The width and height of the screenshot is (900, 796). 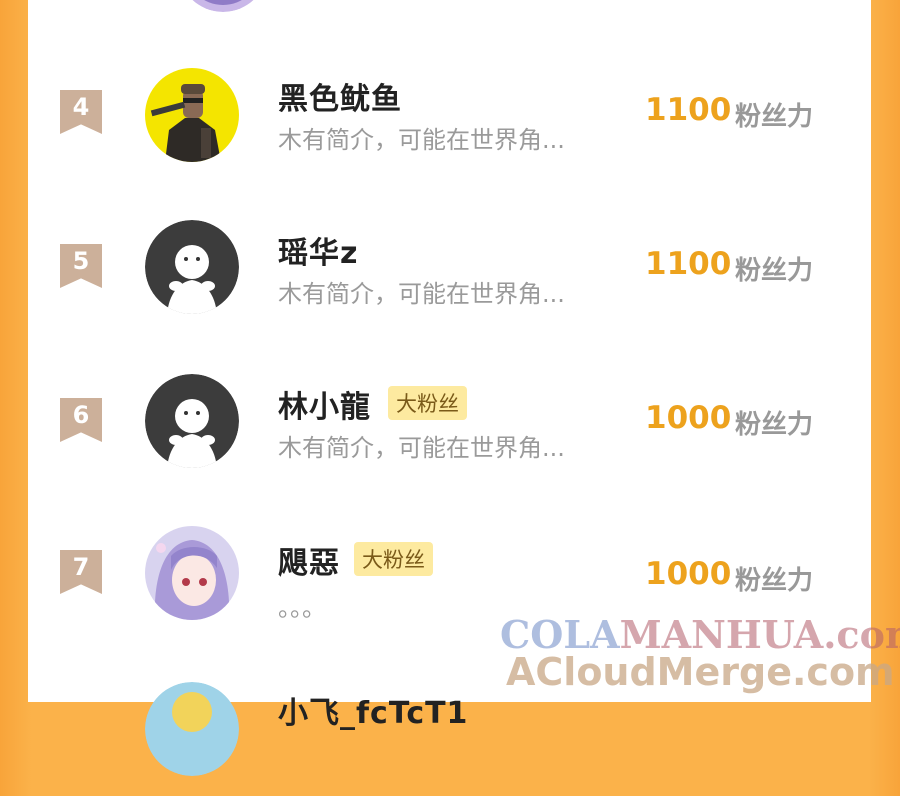 I want to click on cyberpunk-character-avatar-icon, so click(x=192, y=115).